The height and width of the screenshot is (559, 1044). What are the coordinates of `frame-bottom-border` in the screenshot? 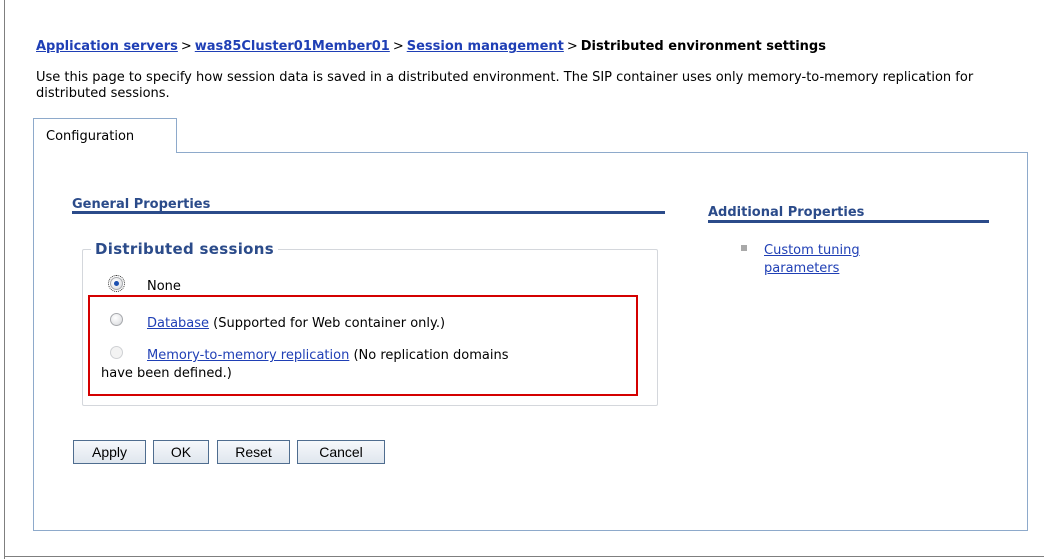 It's located at (524, 556).